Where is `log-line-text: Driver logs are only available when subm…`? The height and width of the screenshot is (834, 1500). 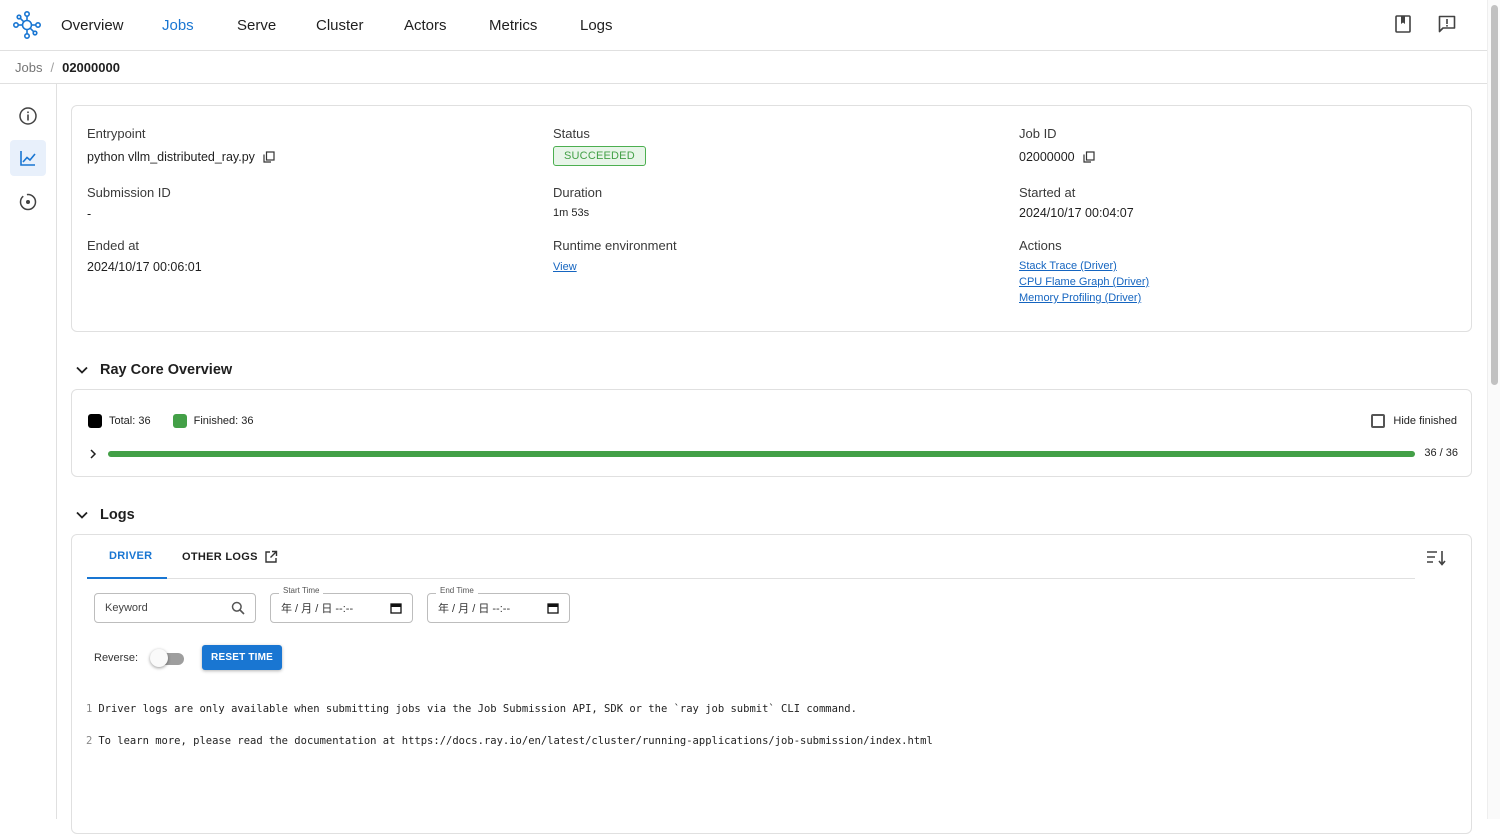
log-line-text: Driver logs are only available when subm… is located at coordinates (477, 709).